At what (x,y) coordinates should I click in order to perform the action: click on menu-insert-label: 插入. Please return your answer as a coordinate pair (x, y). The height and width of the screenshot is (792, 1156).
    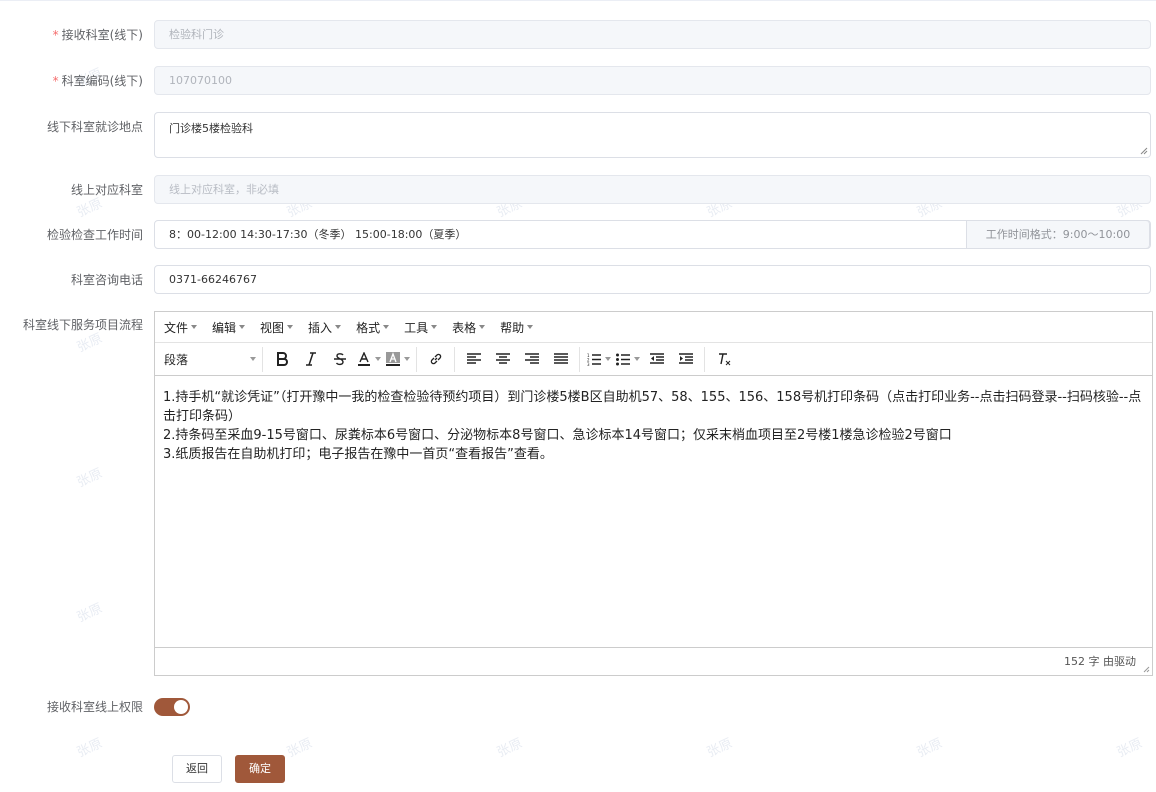
    Looking at the image, I should click on (320, 327).